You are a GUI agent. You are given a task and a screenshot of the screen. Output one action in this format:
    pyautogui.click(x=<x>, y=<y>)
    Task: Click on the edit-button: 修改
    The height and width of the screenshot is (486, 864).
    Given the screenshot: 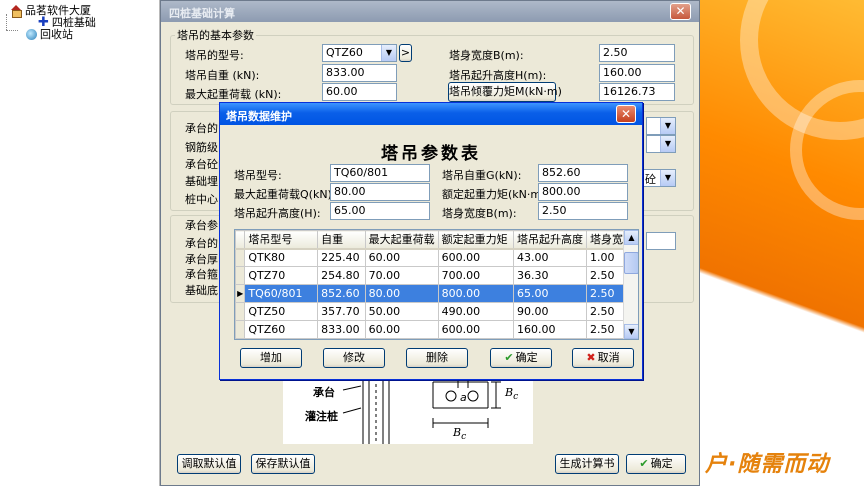 What is the action you would take?
    pyautogui.click(x=354, y=358)
    